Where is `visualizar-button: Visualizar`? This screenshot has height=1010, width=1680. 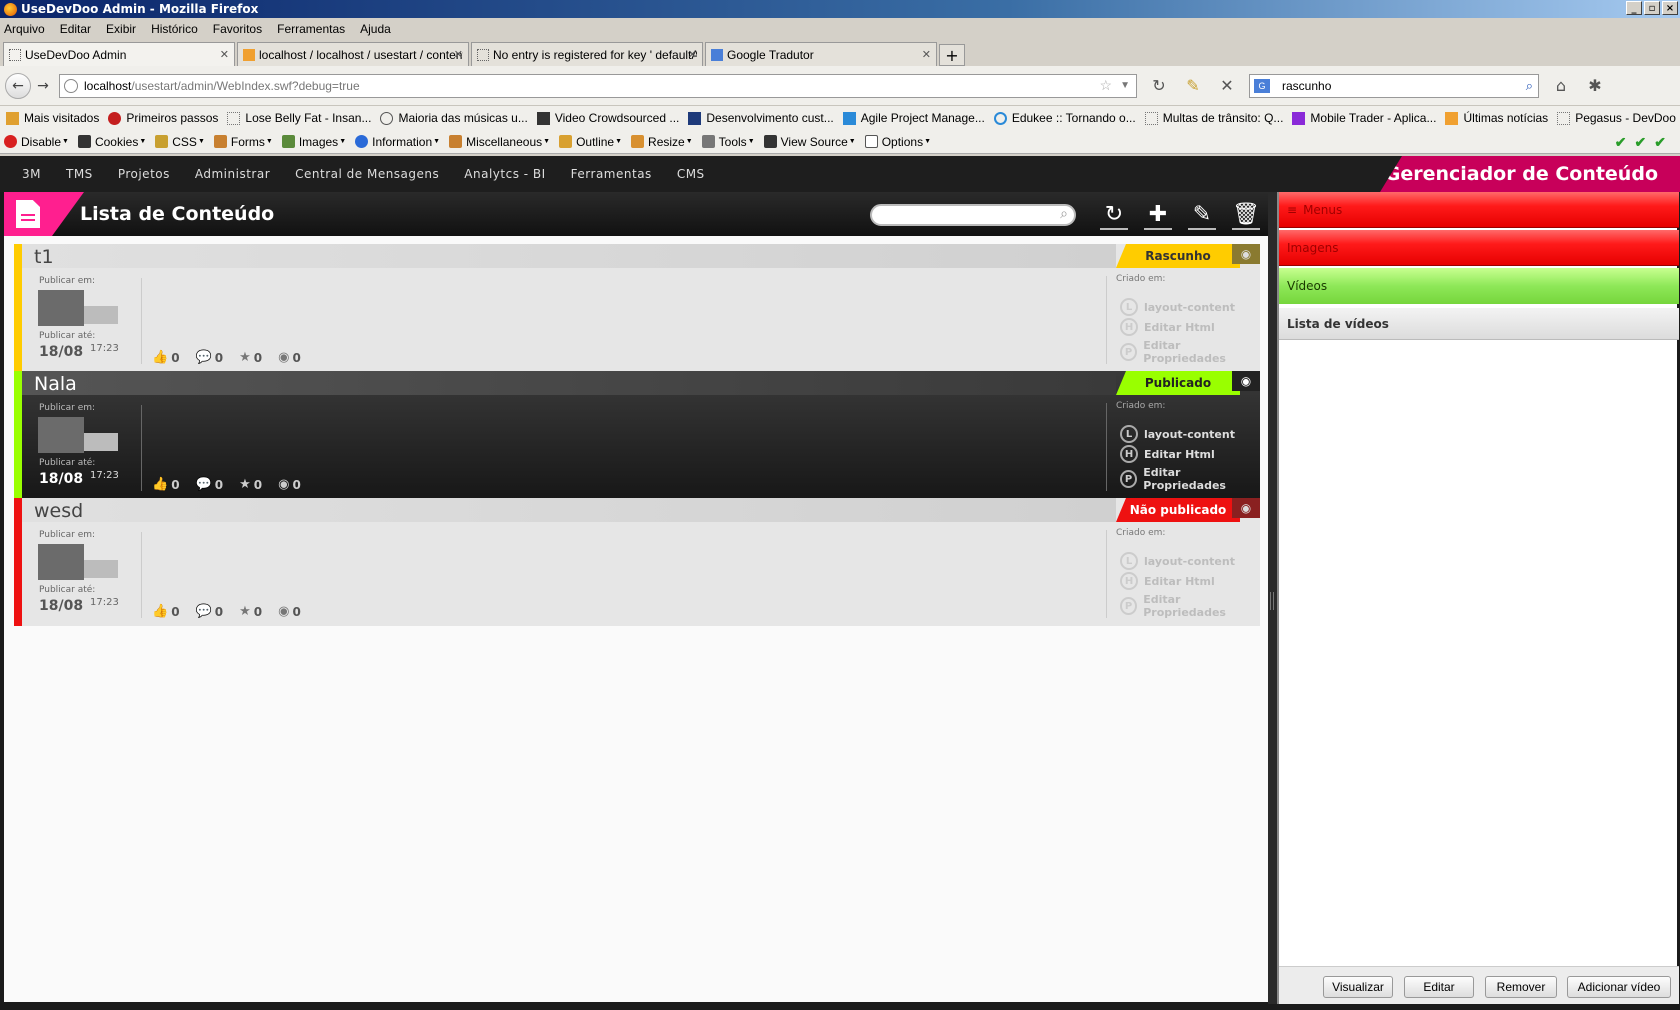
visualizar-button: Visualizar is located at coordinates (1358, 987).